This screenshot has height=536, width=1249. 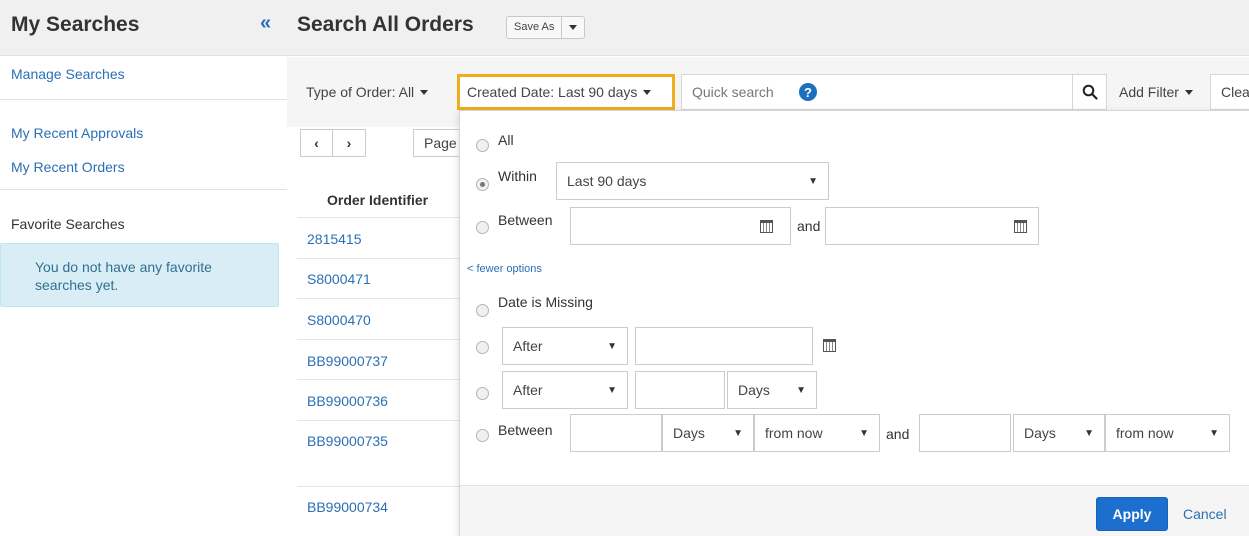 I want to click on save-as-group: Save As, so click(x=546, y=27).